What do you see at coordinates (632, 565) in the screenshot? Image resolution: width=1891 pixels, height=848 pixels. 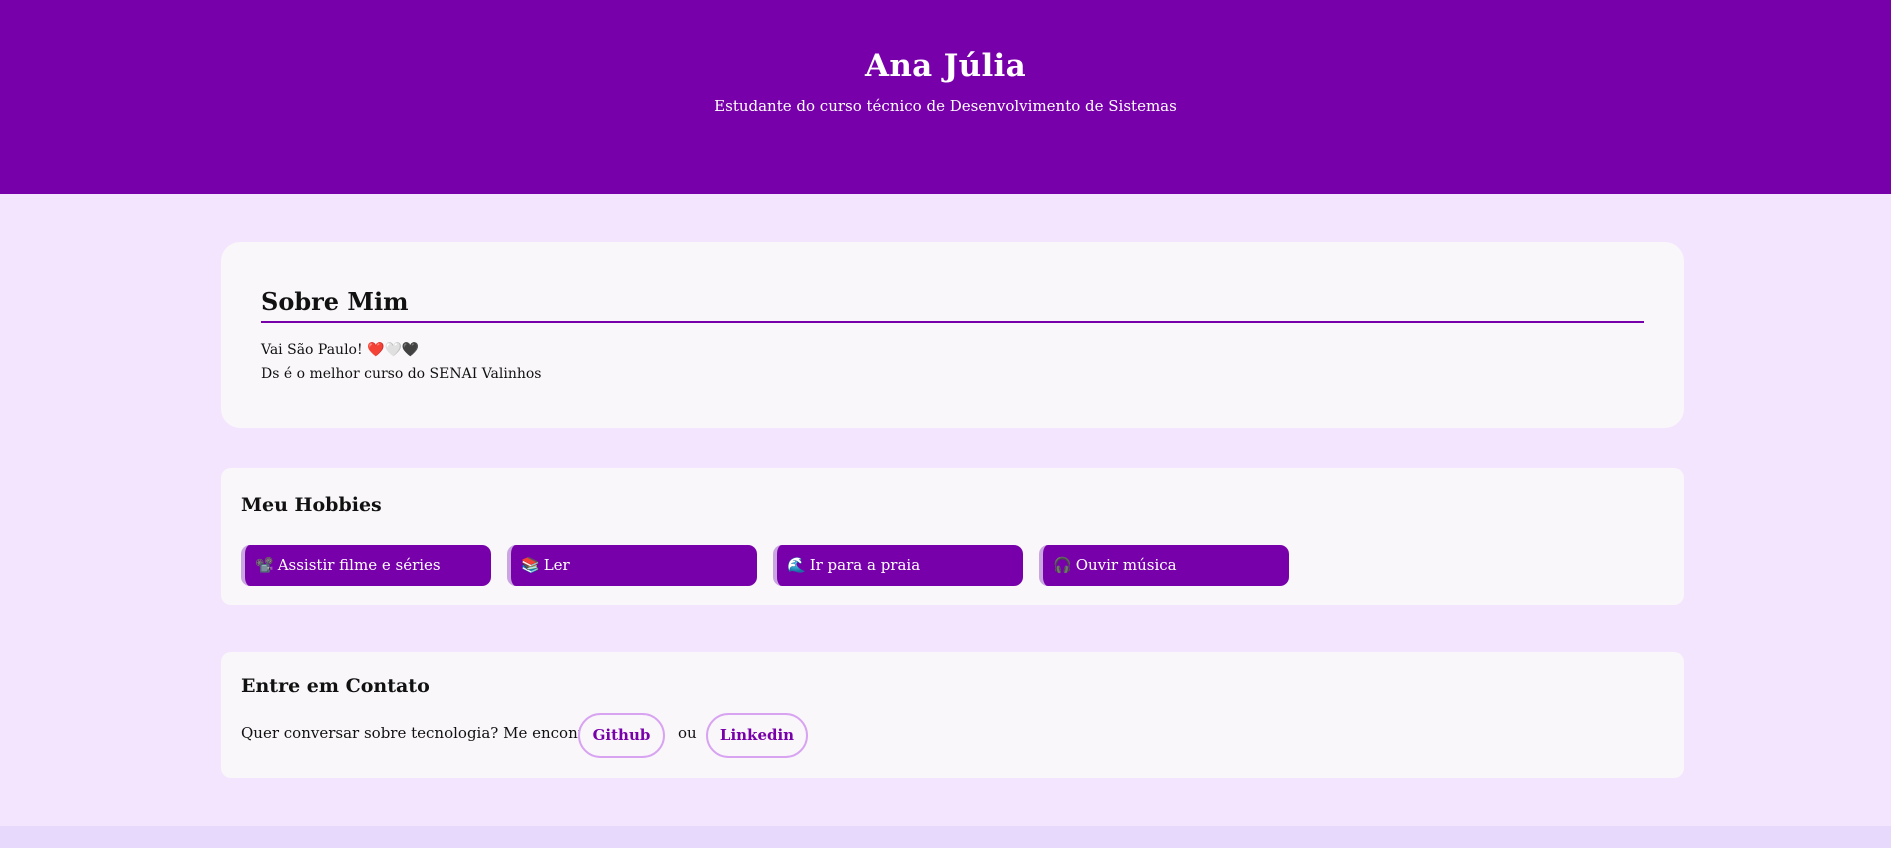 I see `hobby-item-reading: 📚 Ler` at bounding box center [632, 565].